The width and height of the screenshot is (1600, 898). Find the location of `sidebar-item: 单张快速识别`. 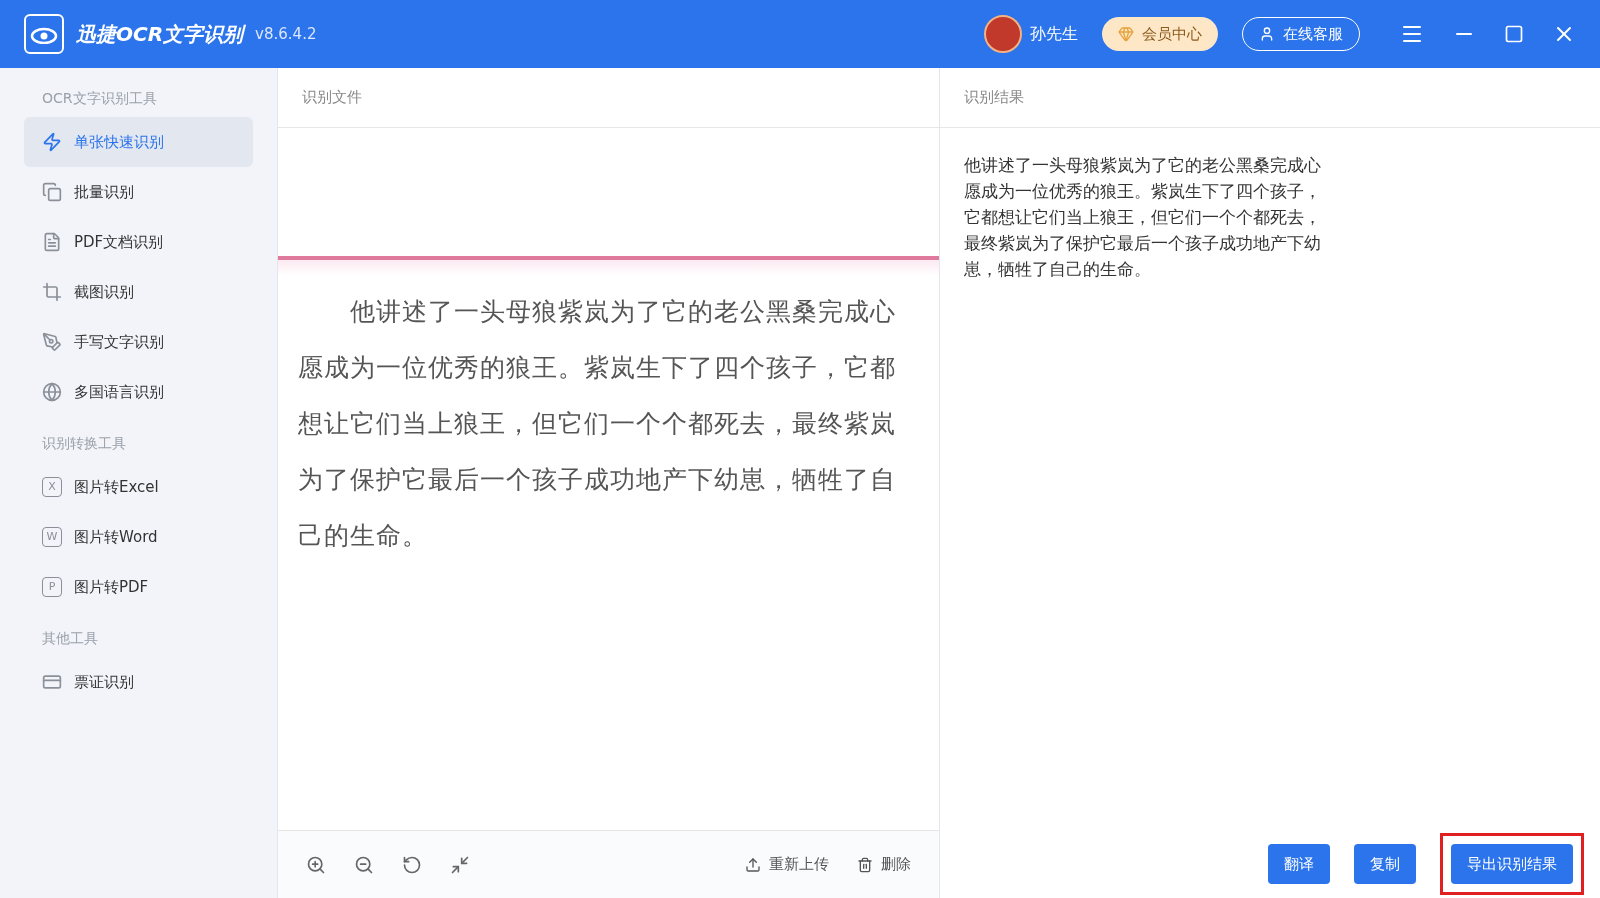

sidebar-item: 单张快速识别 is located at coordinates (138, 142).